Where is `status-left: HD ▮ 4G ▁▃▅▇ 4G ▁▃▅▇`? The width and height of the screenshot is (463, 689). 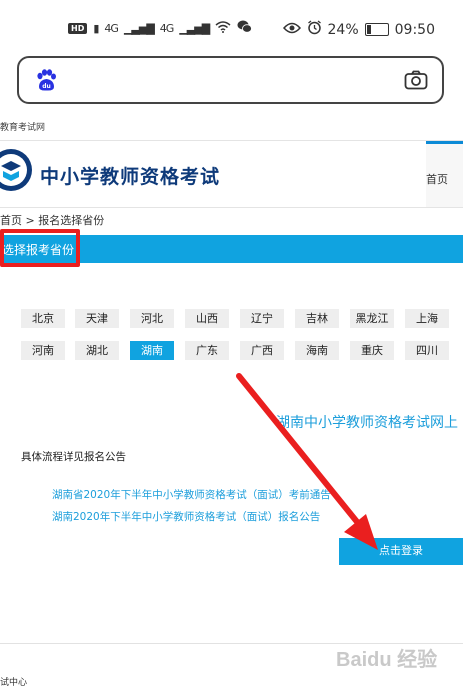
status-left: HD ▮ 4G ▁▃▅▇ 4G ▁▃▅▇ is located at coordinates (160, 28).